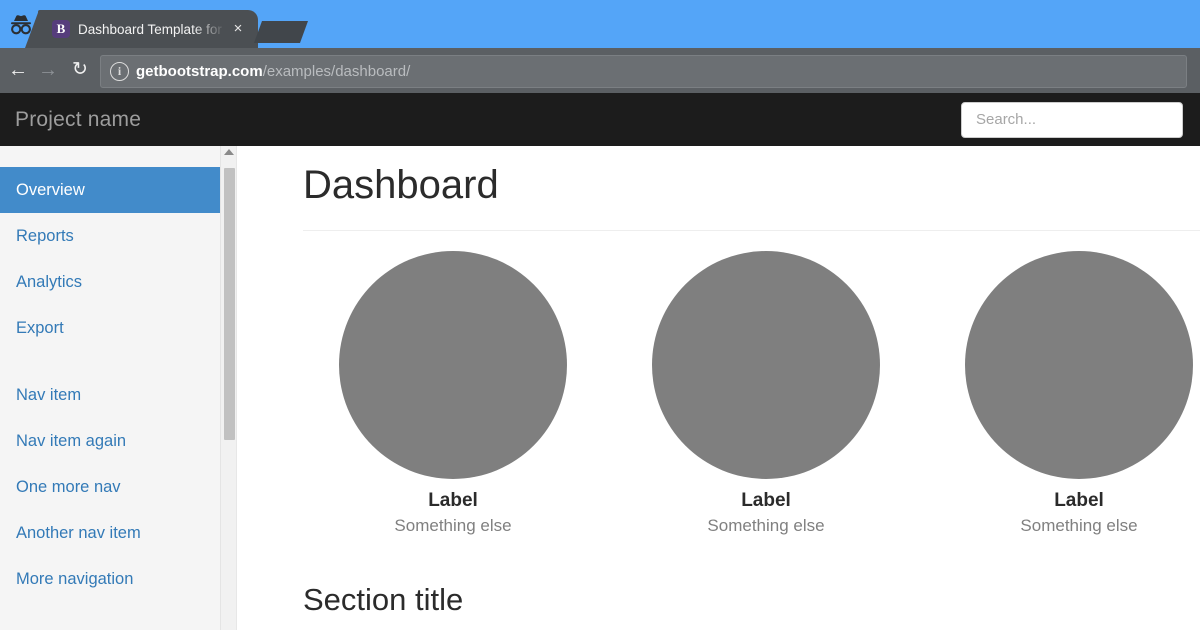 This screenshot has height=630, width=1200. I want to click on sidebar-nav-primary: Overview Reports Analytics Export, so click(118, 259).